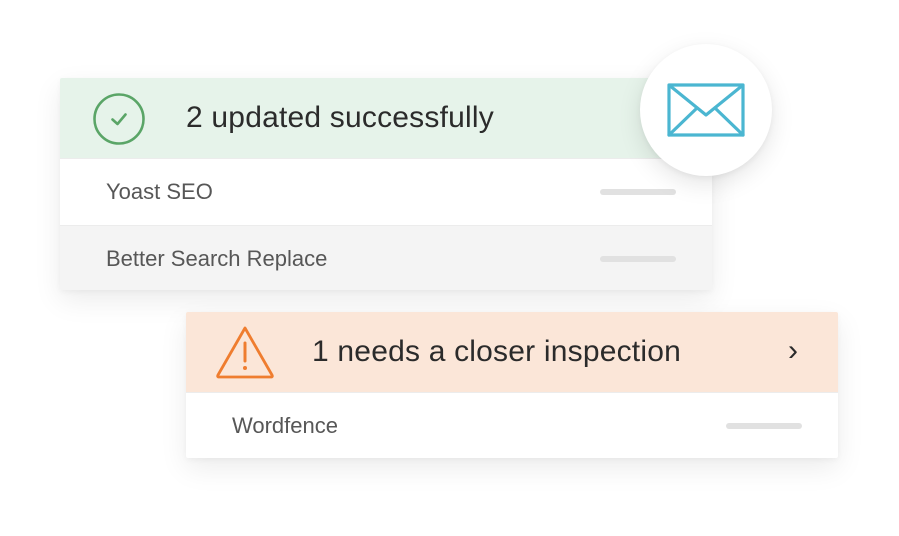  I want to click on plugin-name: Wordfence, so click(285, 425).